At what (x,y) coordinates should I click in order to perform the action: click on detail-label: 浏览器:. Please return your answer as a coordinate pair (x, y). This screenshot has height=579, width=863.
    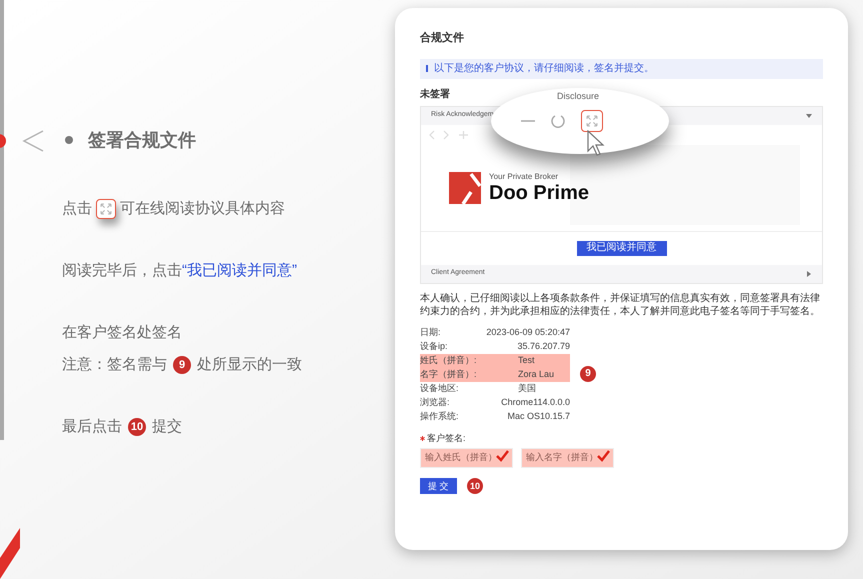
    Looking at the image, I should click on (435, 402).